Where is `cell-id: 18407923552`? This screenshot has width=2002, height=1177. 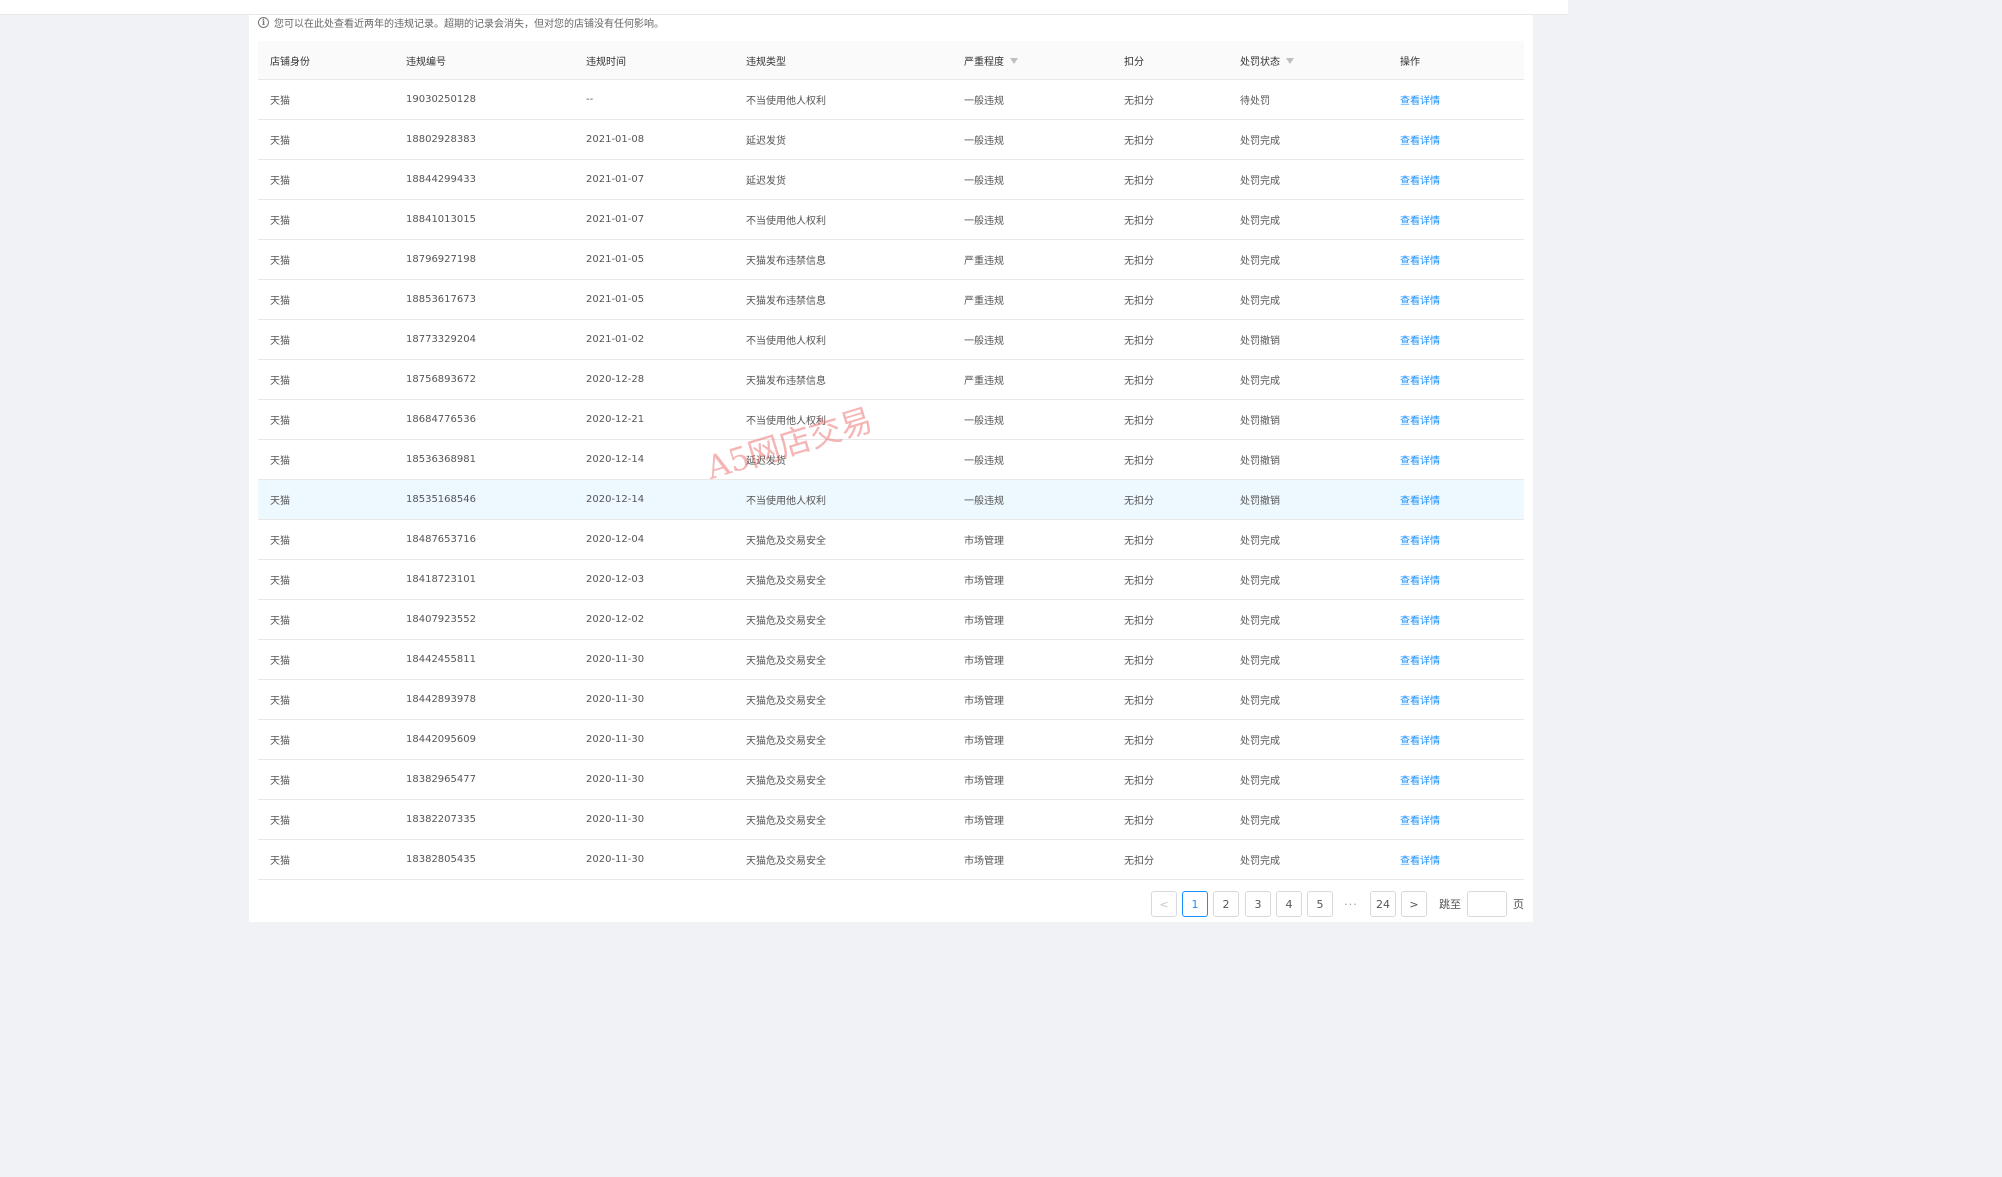
cell-id: 18407923552 is located at coordinates (441, 619).